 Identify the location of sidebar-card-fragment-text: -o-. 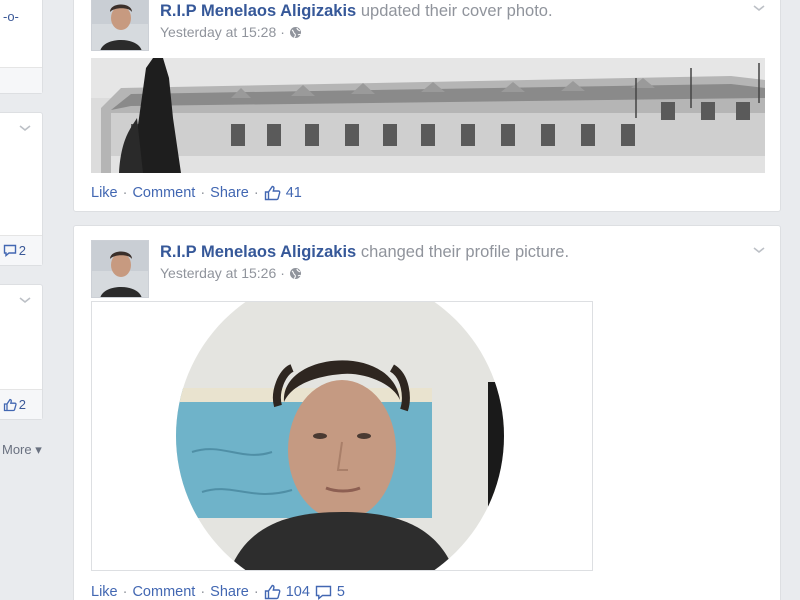
(11, 16).